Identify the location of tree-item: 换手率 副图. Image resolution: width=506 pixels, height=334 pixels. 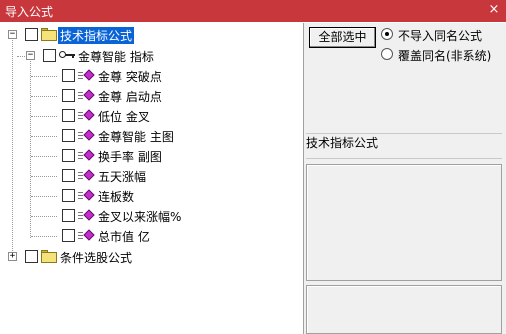
(152, 156).